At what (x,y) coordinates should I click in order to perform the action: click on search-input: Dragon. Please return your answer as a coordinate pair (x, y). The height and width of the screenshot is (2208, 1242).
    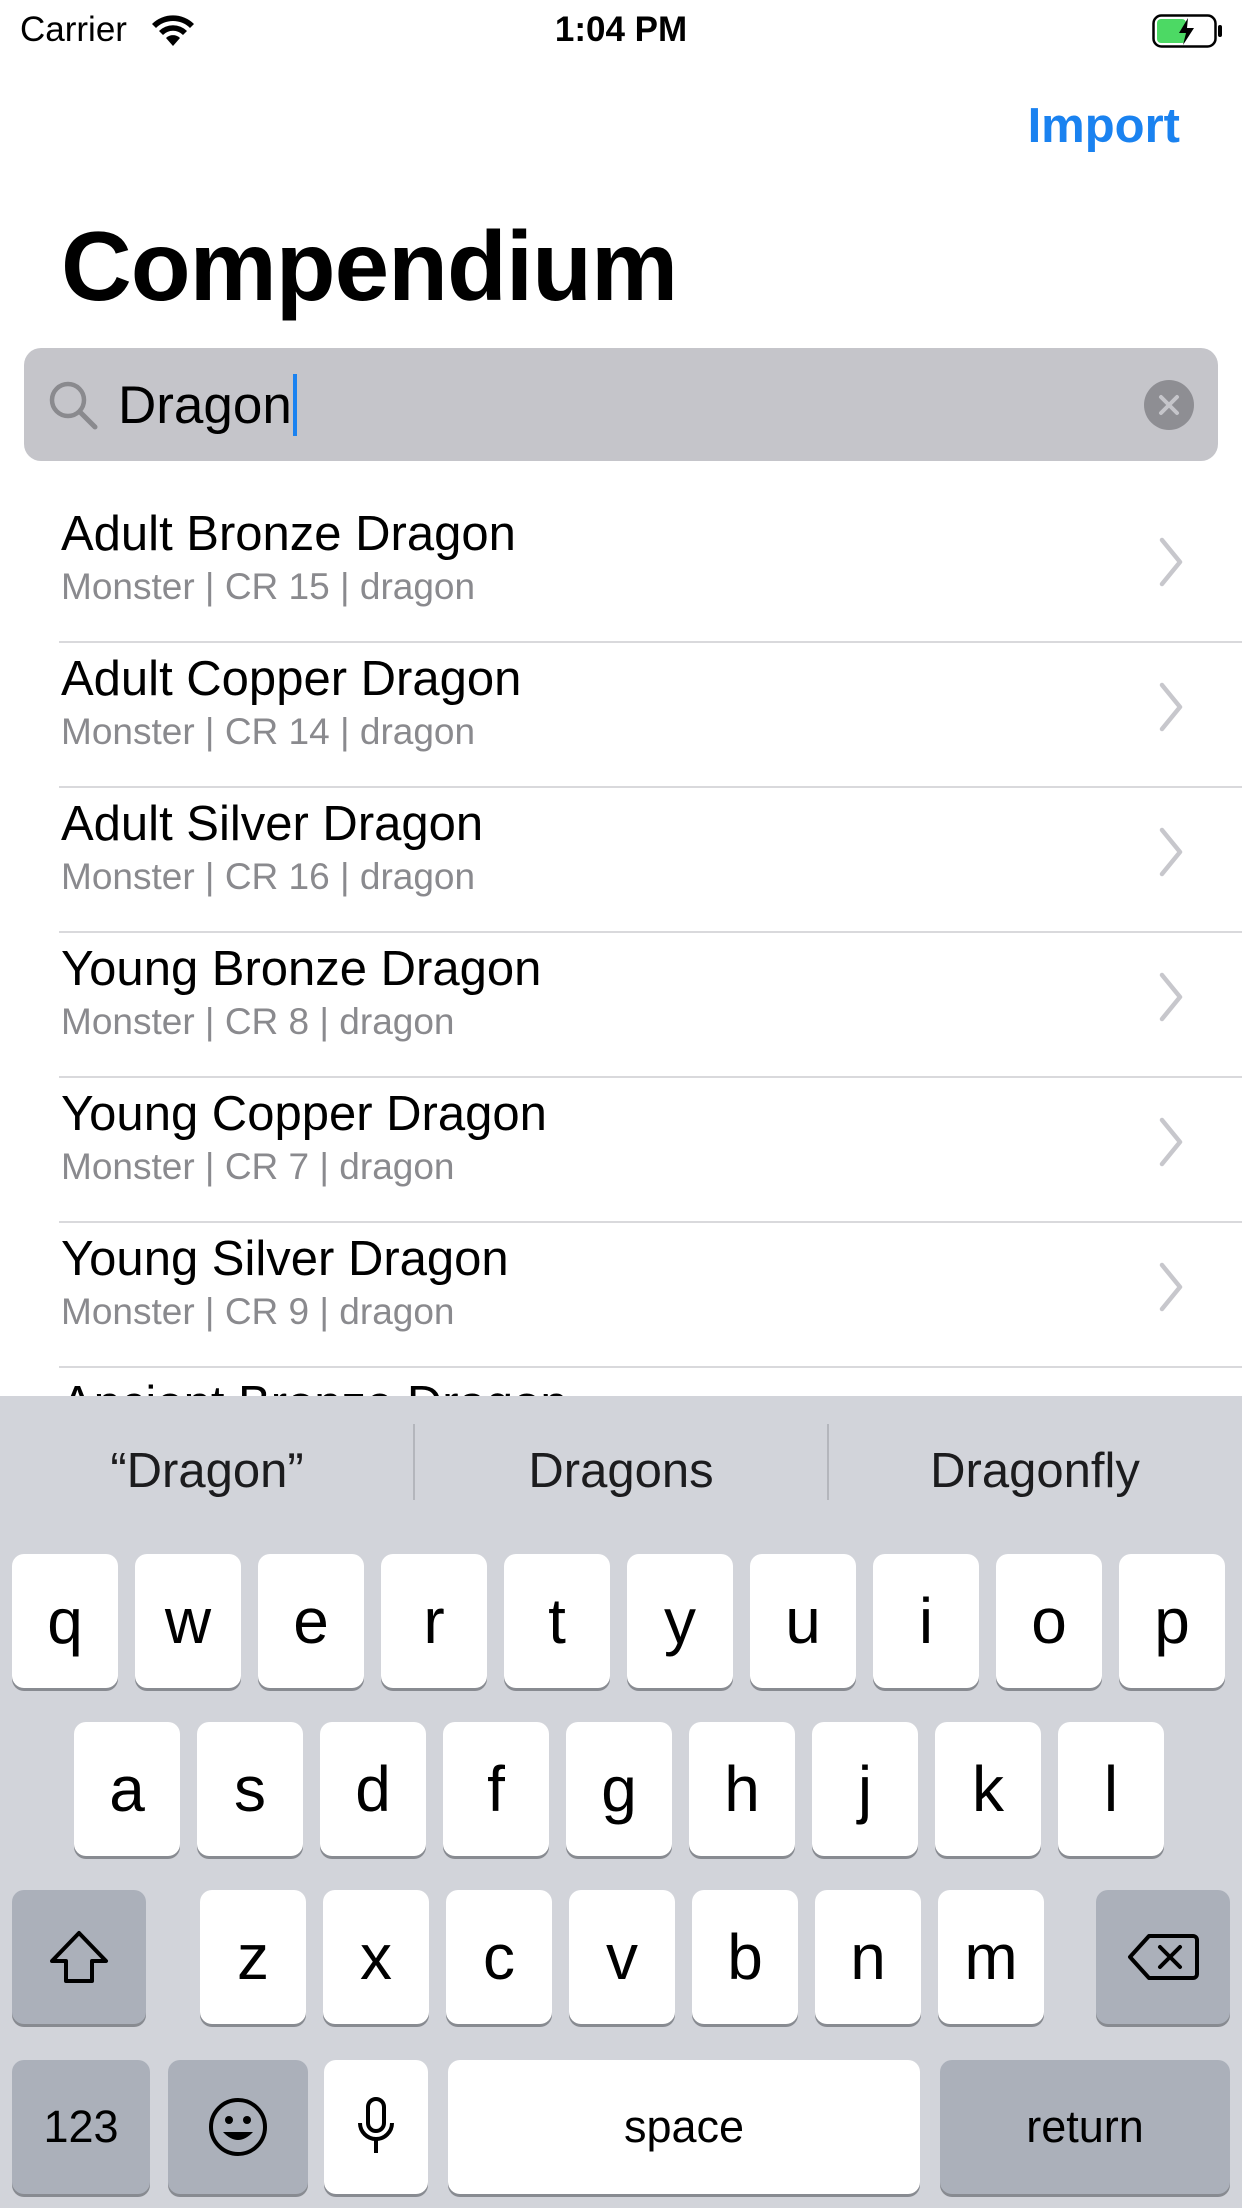
    Looking at the image, I should click on (207, 405).